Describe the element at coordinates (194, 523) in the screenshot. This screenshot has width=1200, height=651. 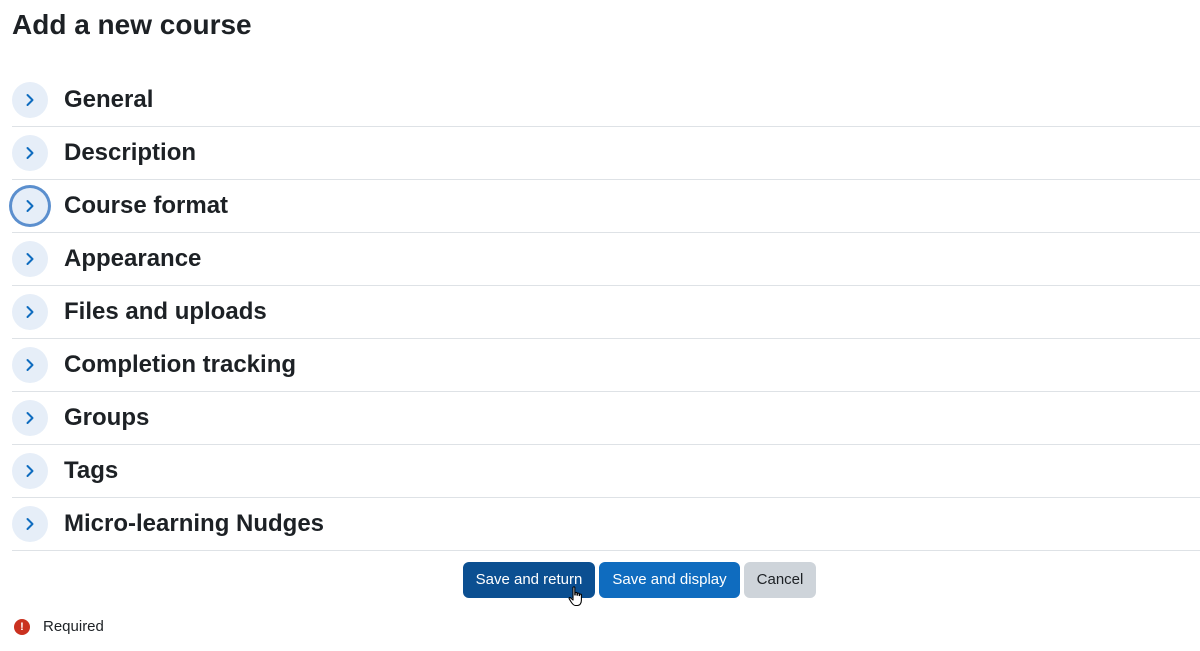
I see `section-label: Micro-learning Nudges` at that location.